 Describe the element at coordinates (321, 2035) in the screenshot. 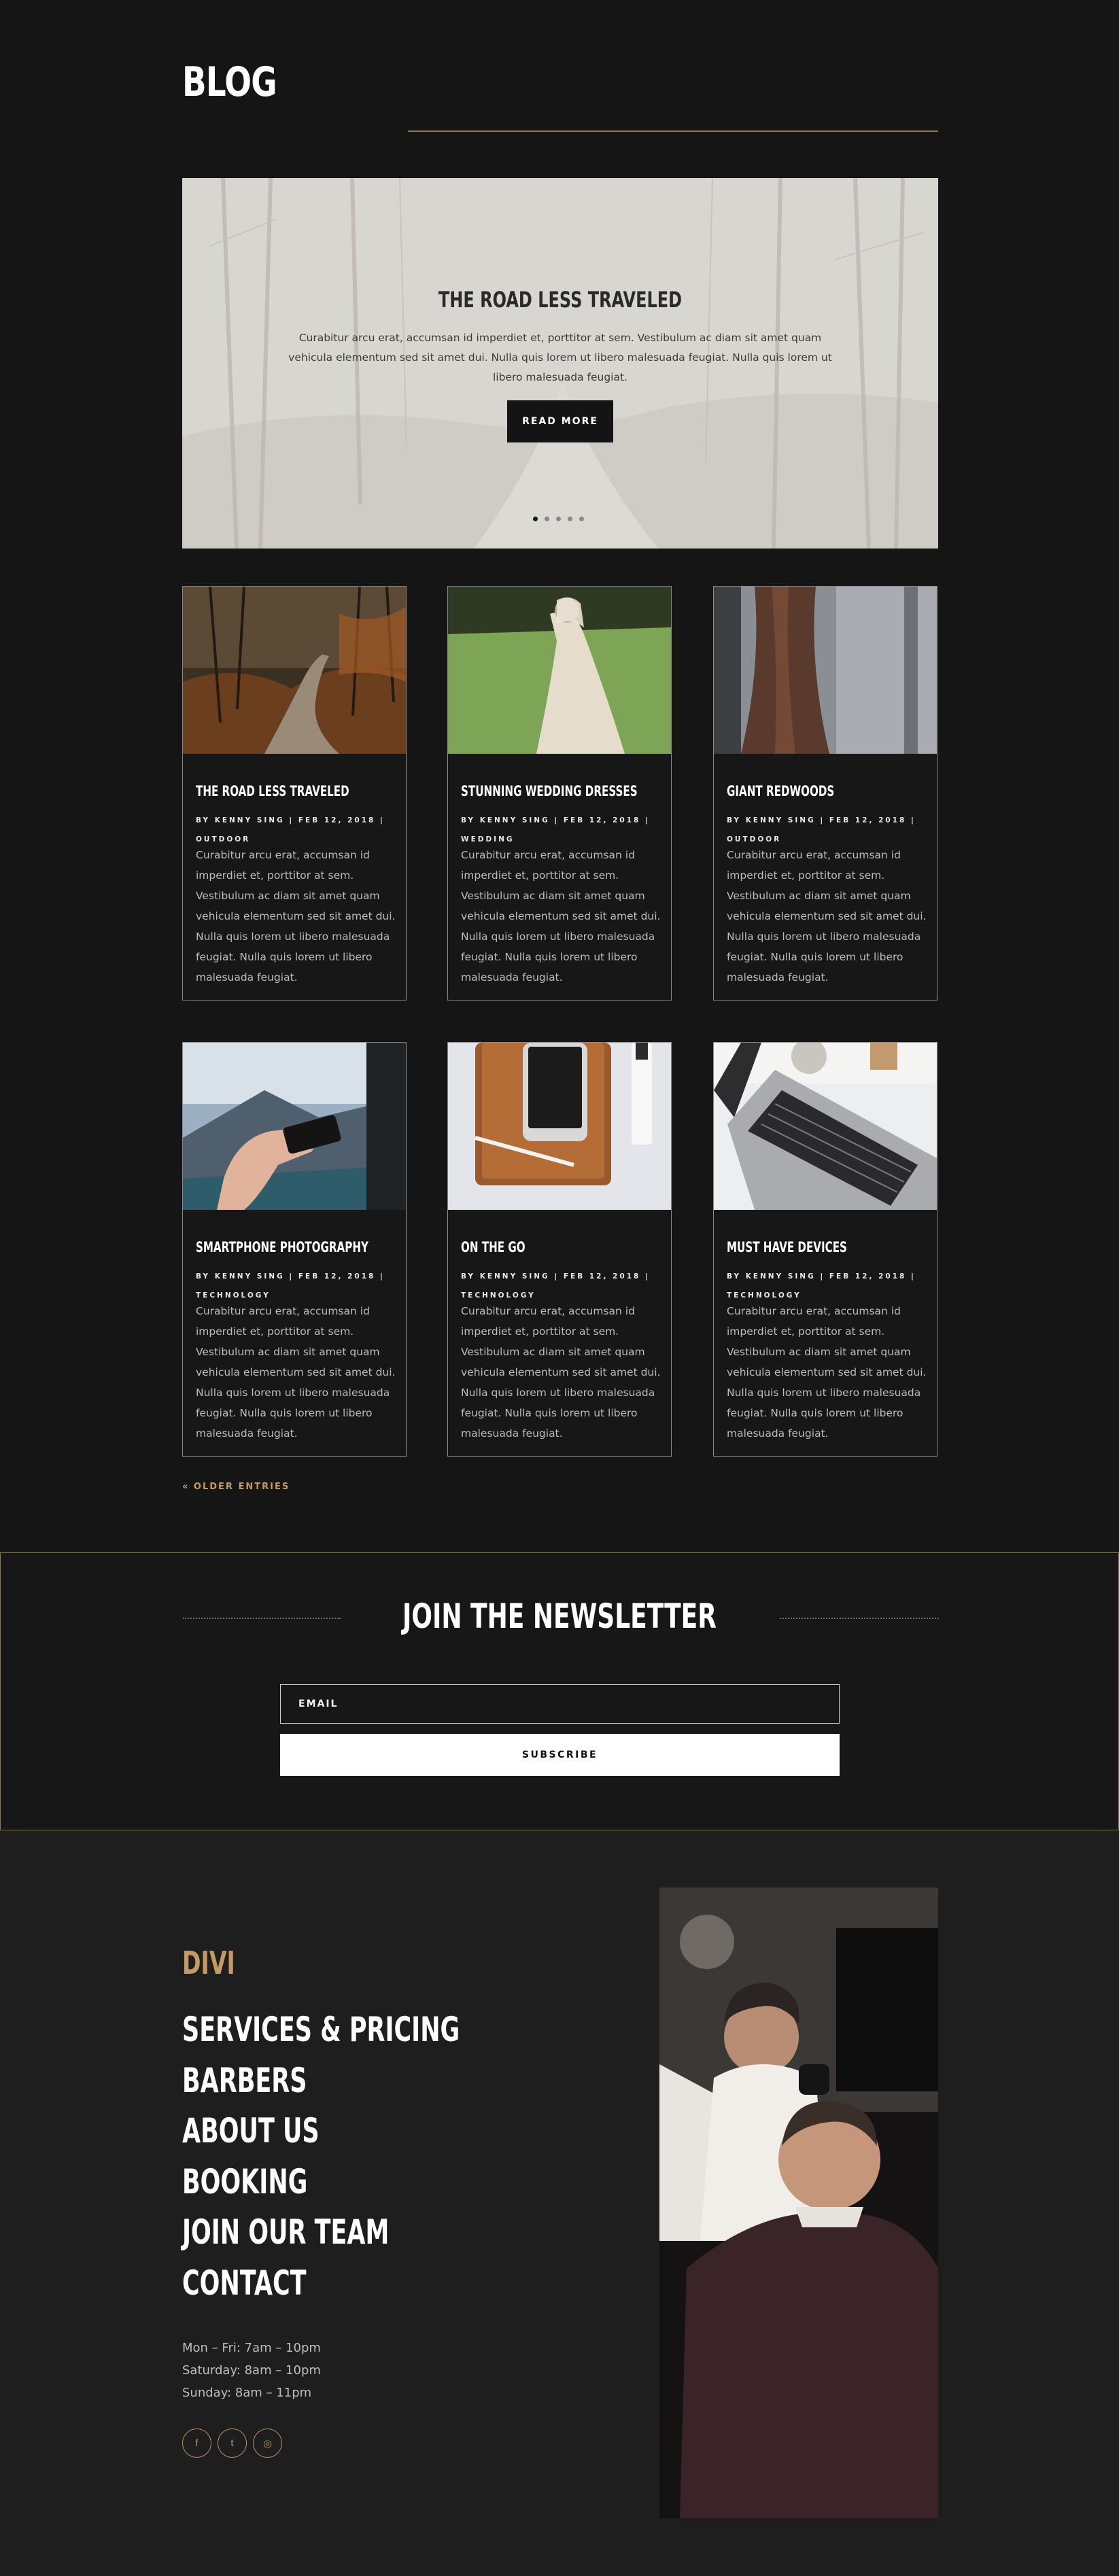

I see `footer-nav-services: SERVICES & PRICING` at that location.